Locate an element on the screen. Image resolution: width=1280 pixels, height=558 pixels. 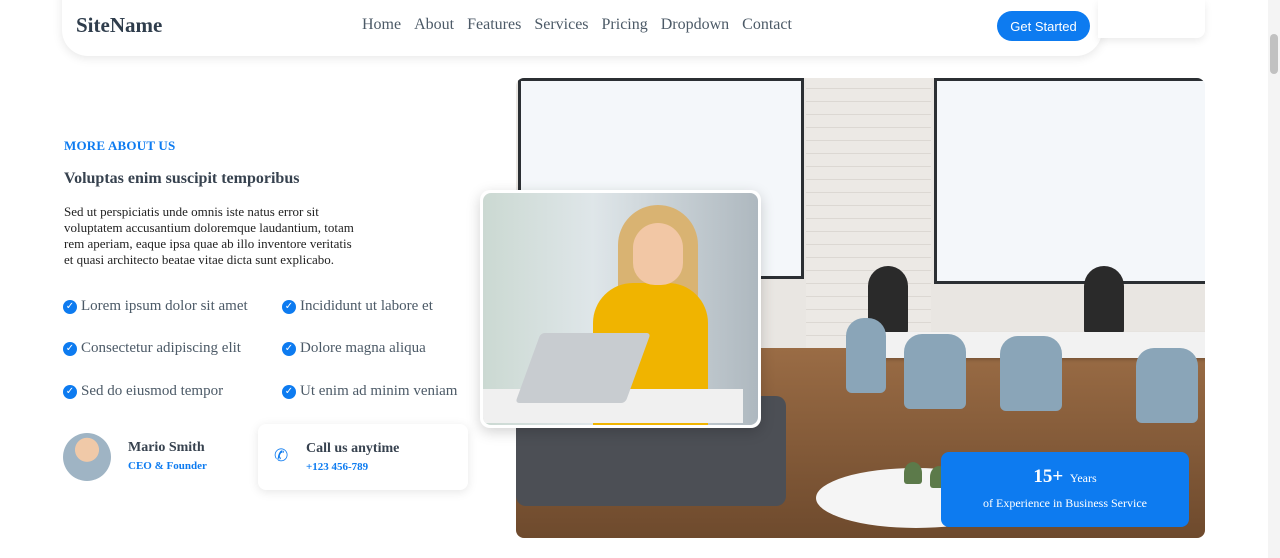
portrait-card is located at coordinates (620, 309).